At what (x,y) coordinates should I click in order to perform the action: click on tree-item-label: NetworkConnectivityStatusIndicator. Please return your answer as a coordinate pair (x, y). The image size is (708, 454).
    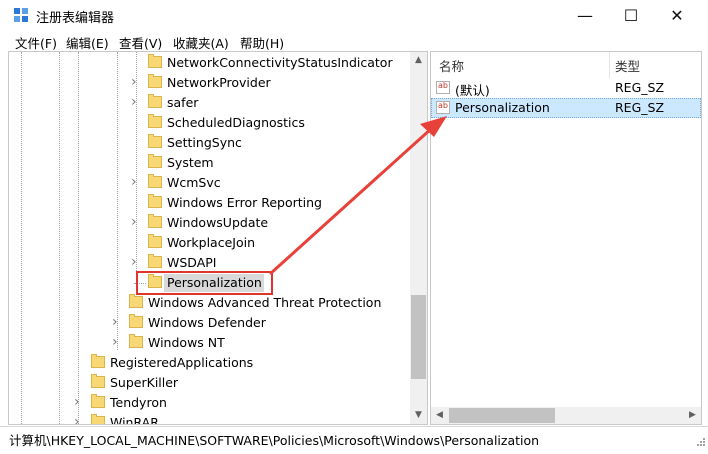
    Looking at the image, I should click on (280, 62).